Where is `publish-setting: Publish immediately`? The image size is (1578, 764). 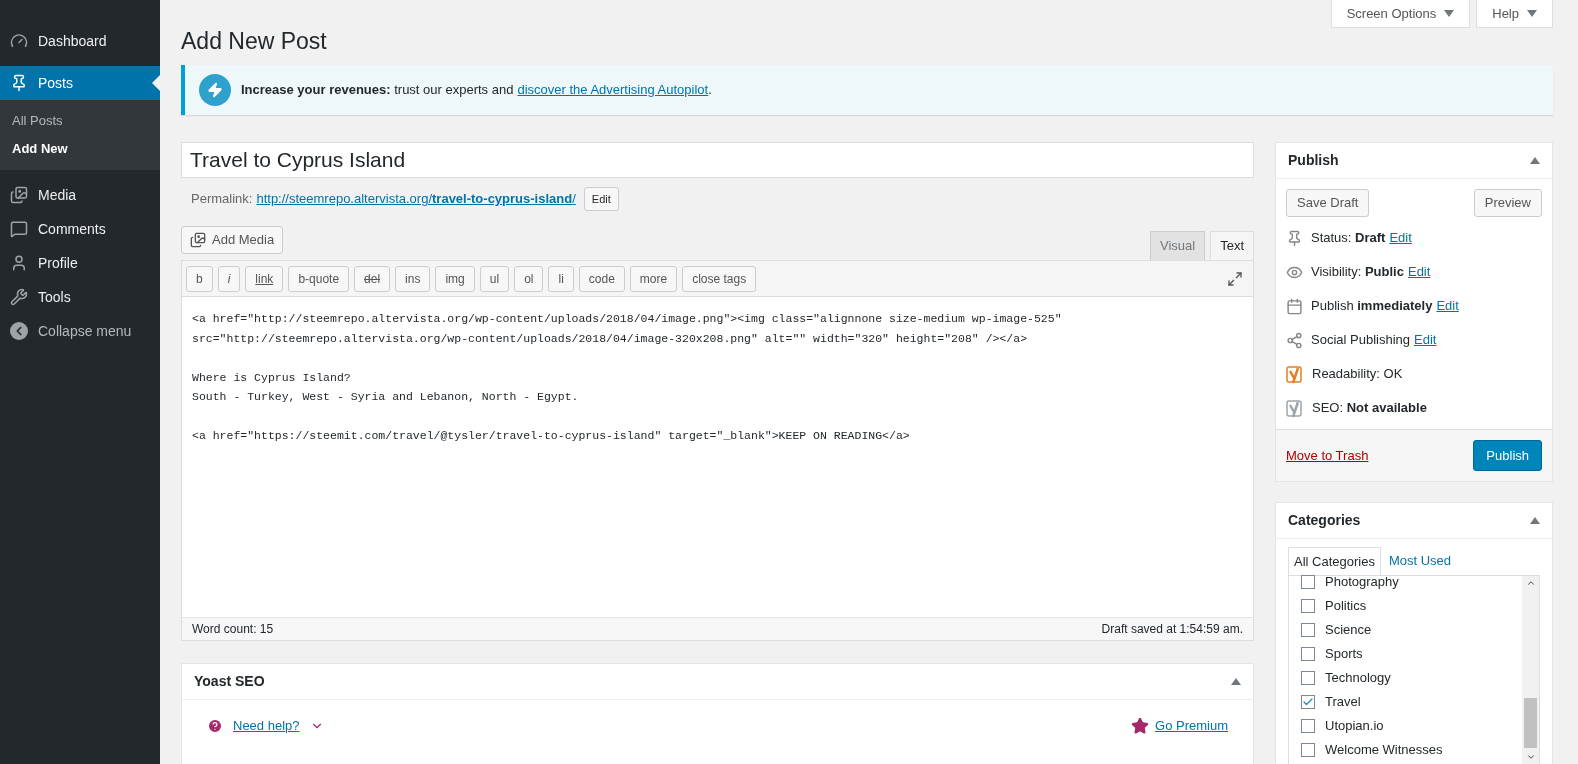
publish-setting: Publish immediately is located at coordinates (1372, 306).